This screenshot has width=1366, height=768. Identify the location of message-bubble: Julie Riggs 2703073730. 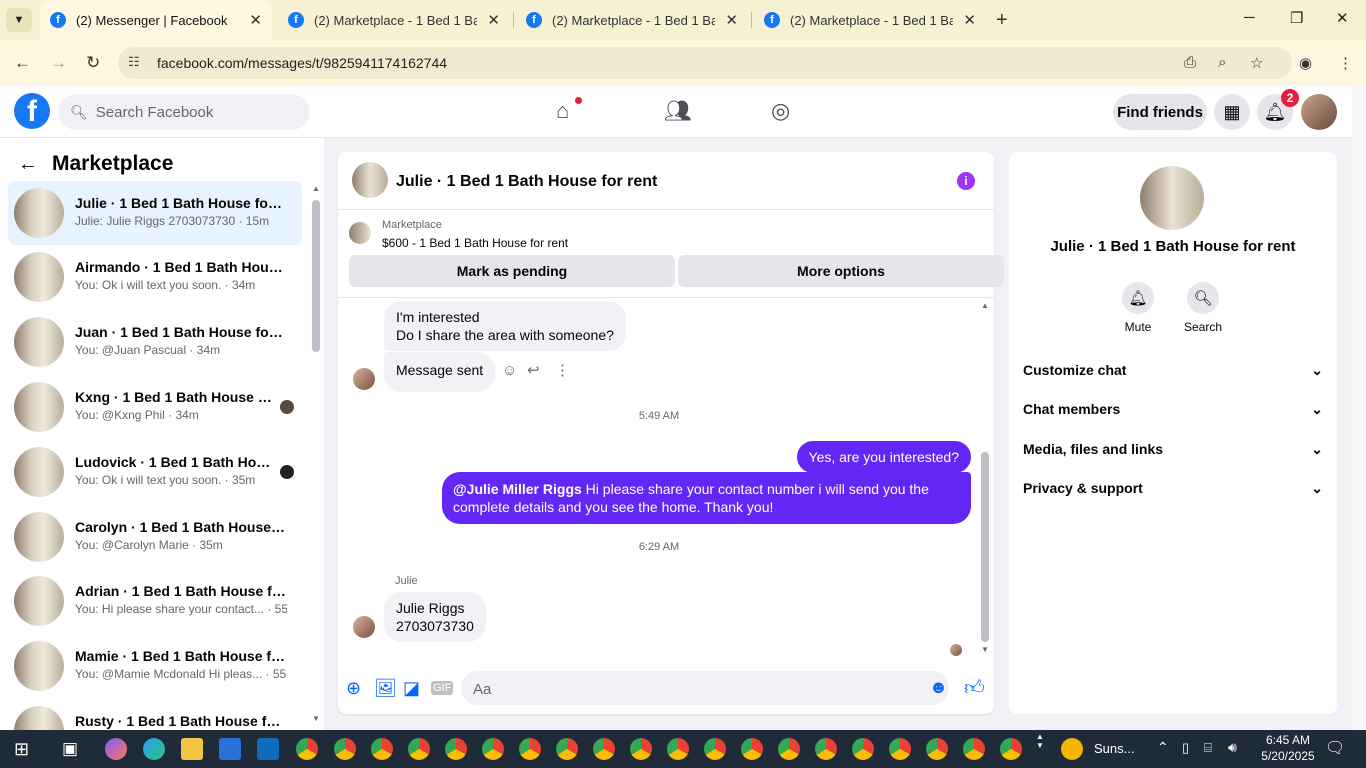
(435, 617).